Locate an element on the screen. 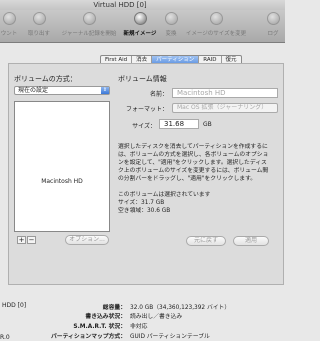 The width and height of the screenshot is (320, 341). convert-label: 変換 is located at coordinates (171, 34).